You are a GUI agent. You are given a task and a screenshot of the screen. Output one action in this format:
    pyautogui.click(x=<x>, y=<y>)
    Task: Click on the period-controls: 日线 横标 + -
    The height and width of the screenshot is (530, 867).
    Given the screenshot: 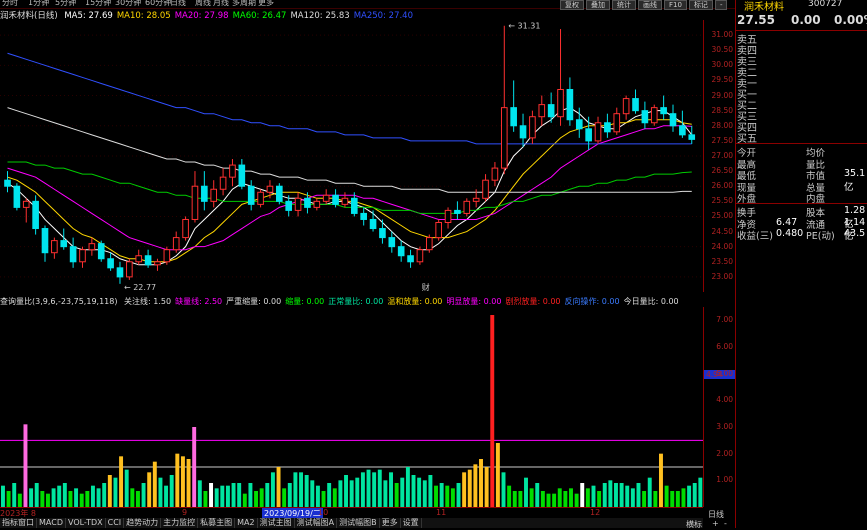 What is the action you would take?
    pyautogui.click(x=710, y=518)
    